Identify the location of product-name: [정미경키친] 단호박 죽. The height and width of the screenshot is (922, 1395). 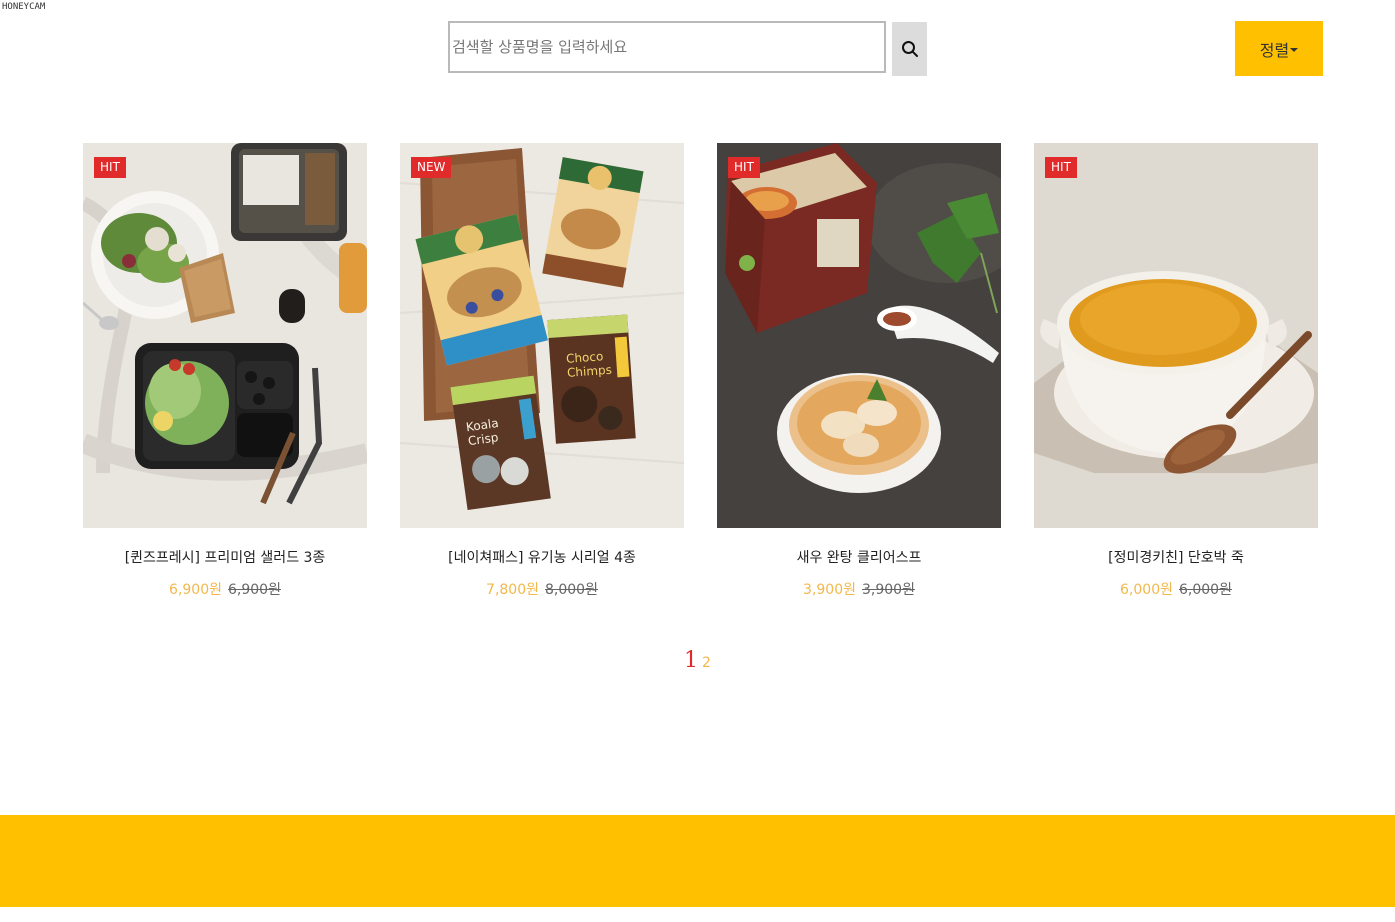
(1176, 558).